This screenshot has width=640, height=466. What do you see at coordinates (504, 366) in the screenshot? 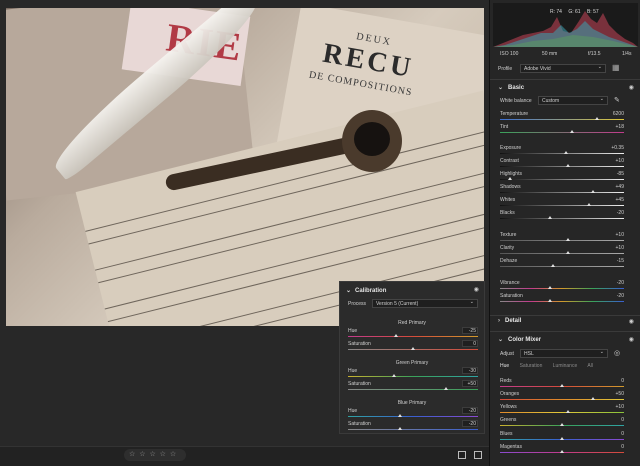
I see `tab-hue: Hue` at bounding box center [504, 366].